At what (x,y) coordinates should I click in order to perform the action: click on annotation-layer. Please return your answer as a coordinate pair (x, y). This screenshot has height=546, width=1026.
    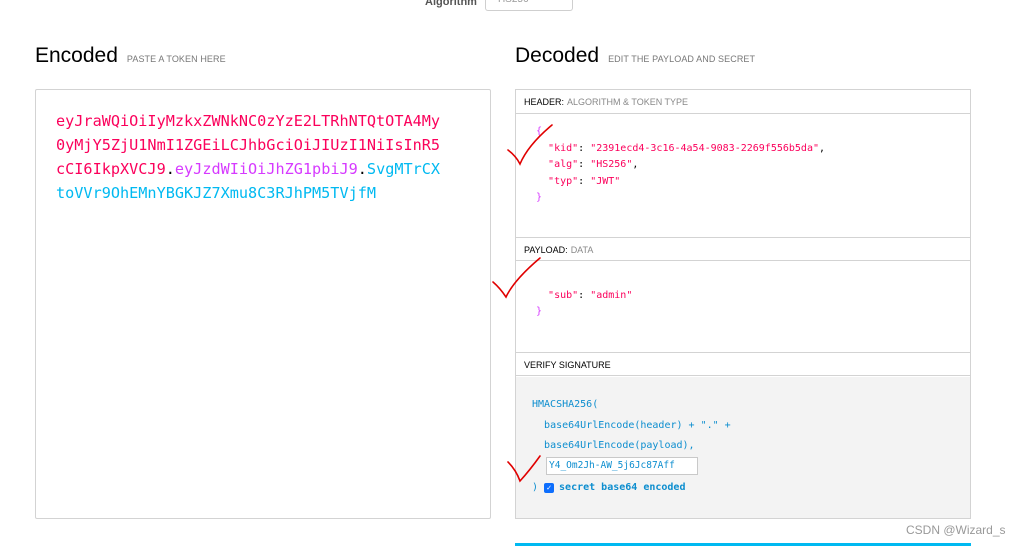
    Looking at the image, I should click on (522, 303).